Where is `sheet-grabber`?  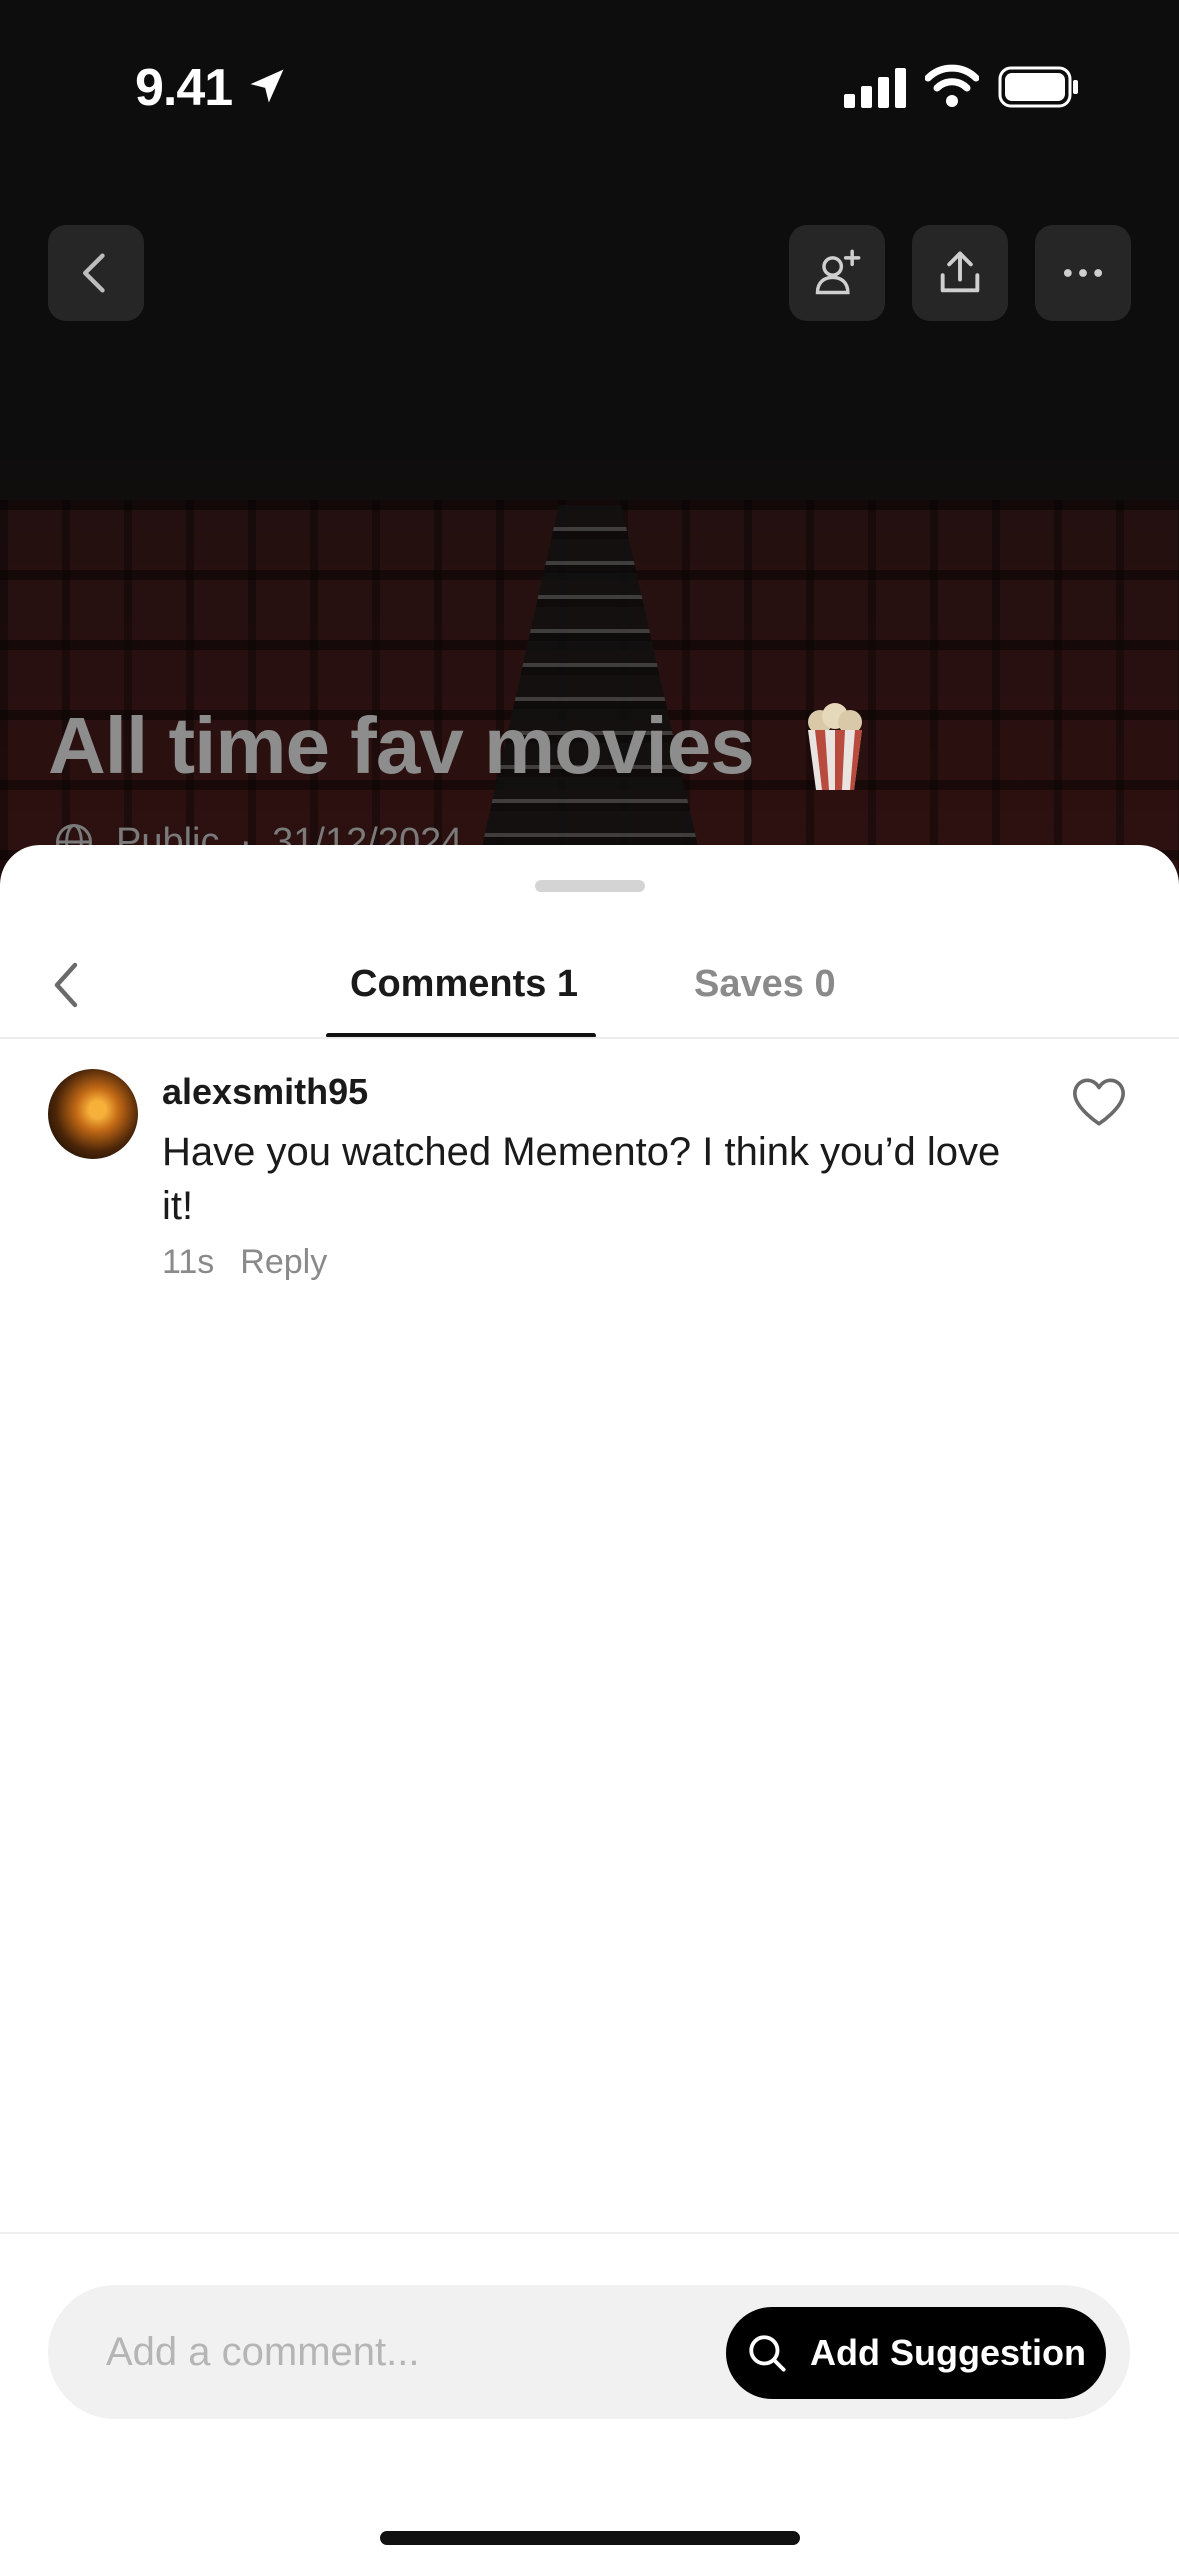
sheet-grabber is located at coordinates (590, 886).